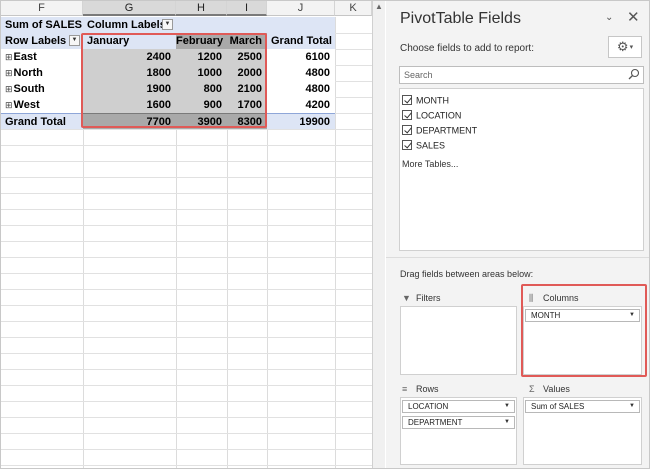 The height and width of the screenshot is (469, 650). What do you see at coordinates (622, 46) in the screenshot?
I see `gear-icon: ⚙` at bounding box center [622, 46].